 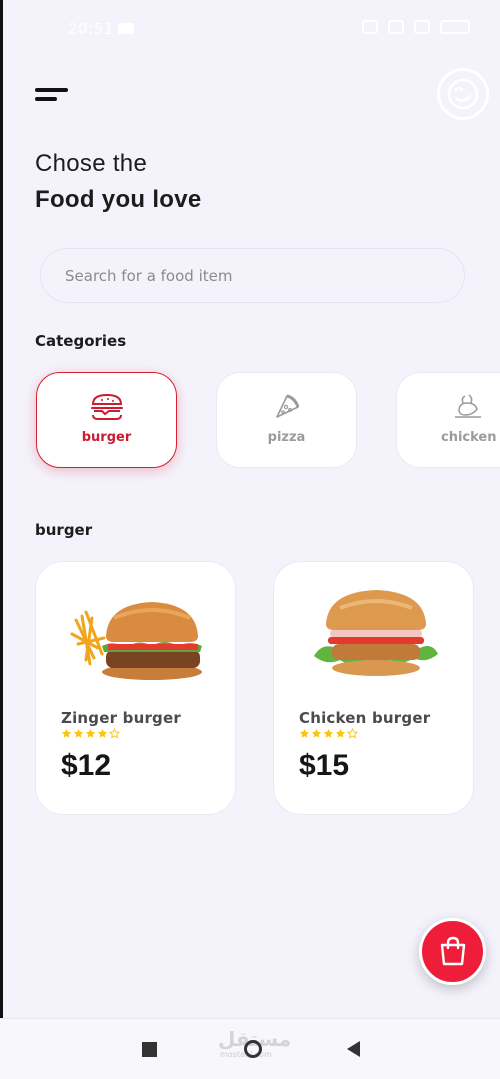 I want to click on product-card-zinger-burger: Zinger burger $12, so click(x=135, y=688).